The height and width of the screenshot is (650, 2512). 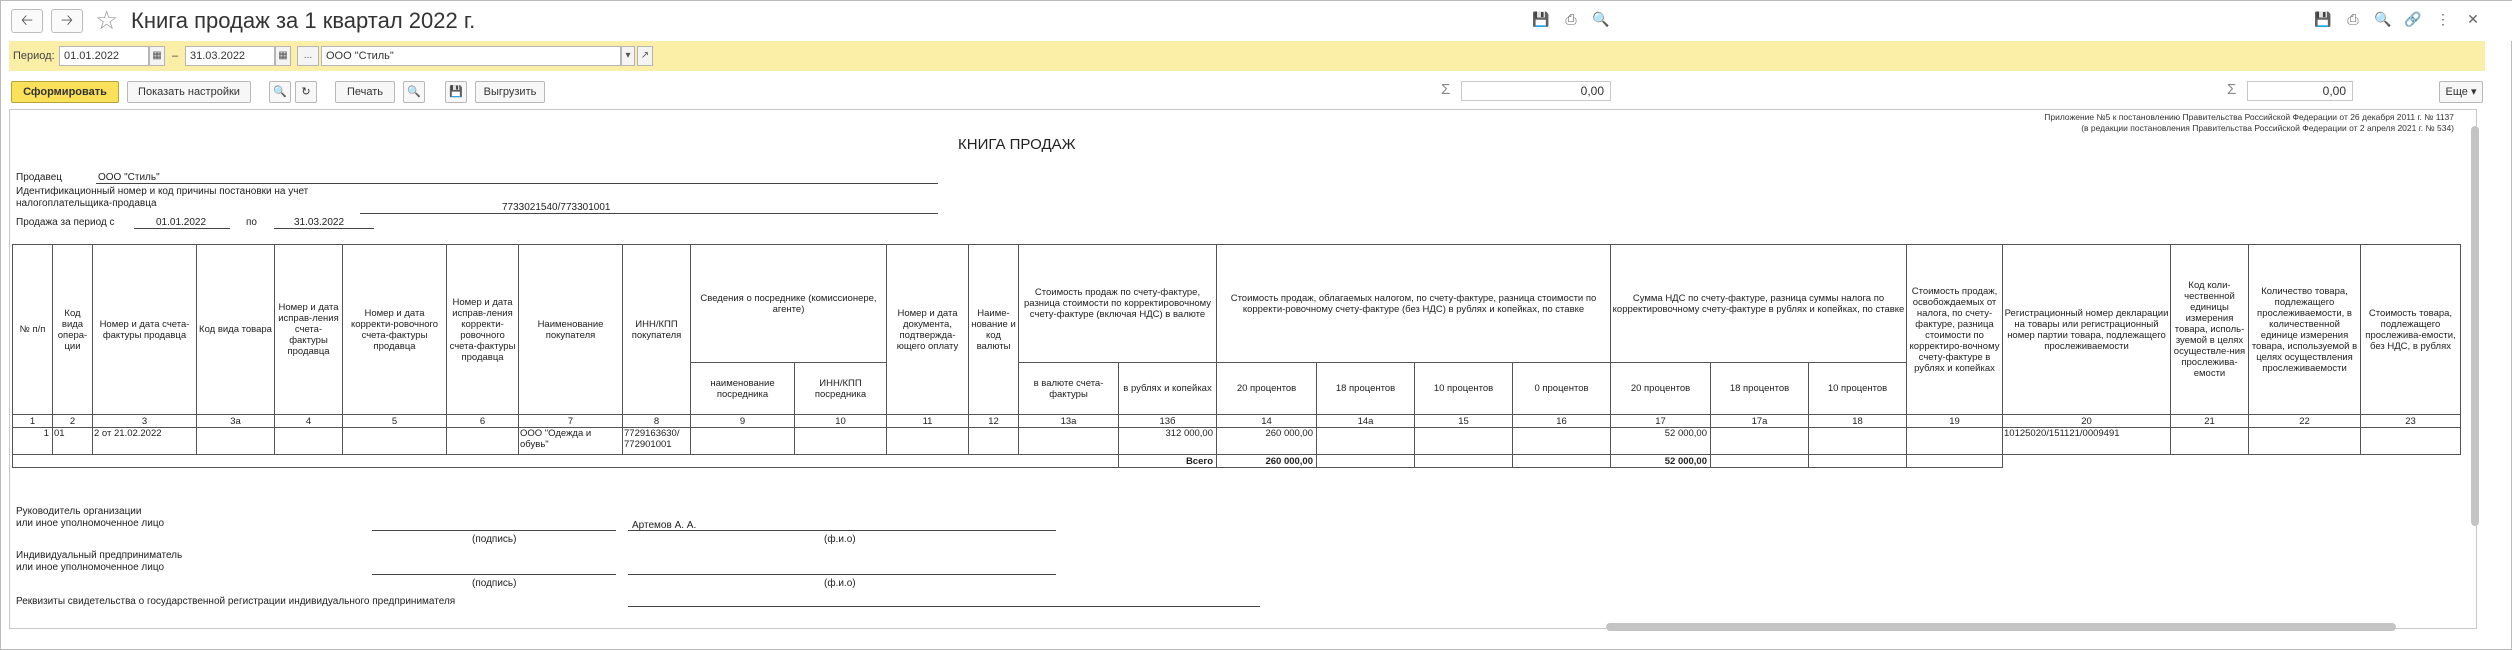 What do you see at coordinates (944, 606) in the screenshot?
I see `ip-registration-line` at bounding box center [944, 606].